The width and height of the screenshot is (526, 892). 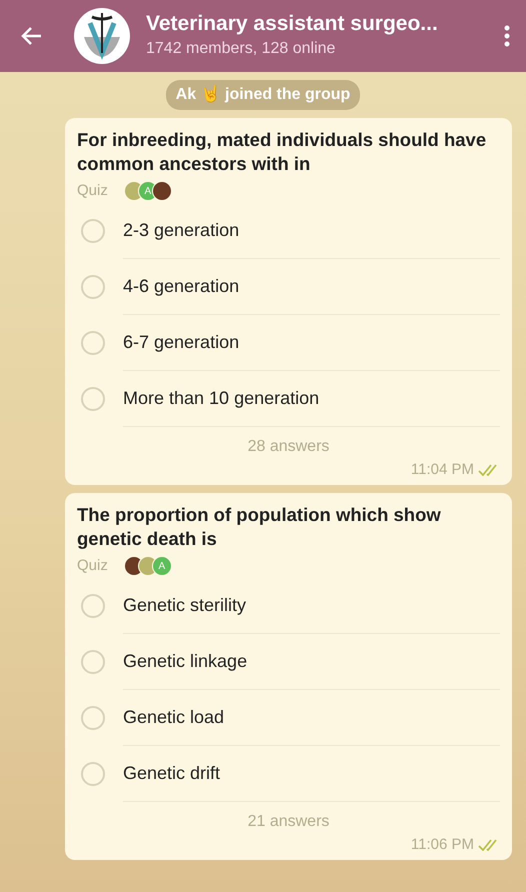 I want to click on voter-avatar: A, so click(x=162, y=566).